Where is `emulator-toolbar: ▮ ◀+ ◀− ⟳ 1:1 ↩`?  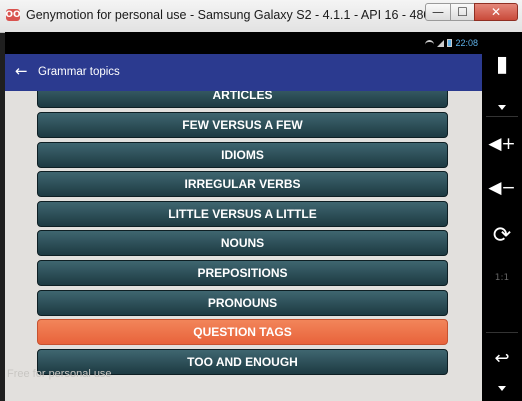 emulator-toolbar: ▮ ◀+ ◀− ⟳ 1:1 ↩ is located at coordinates (502, 216).